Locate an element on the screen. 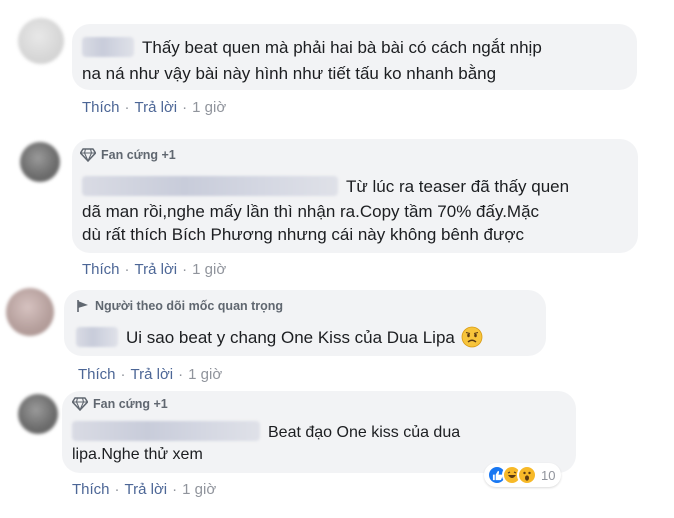 The width and height of the screenshot is (674, 518). comment-text: Từ lúc ra teaser đã thấy quen is located at coordinates (325, 187).